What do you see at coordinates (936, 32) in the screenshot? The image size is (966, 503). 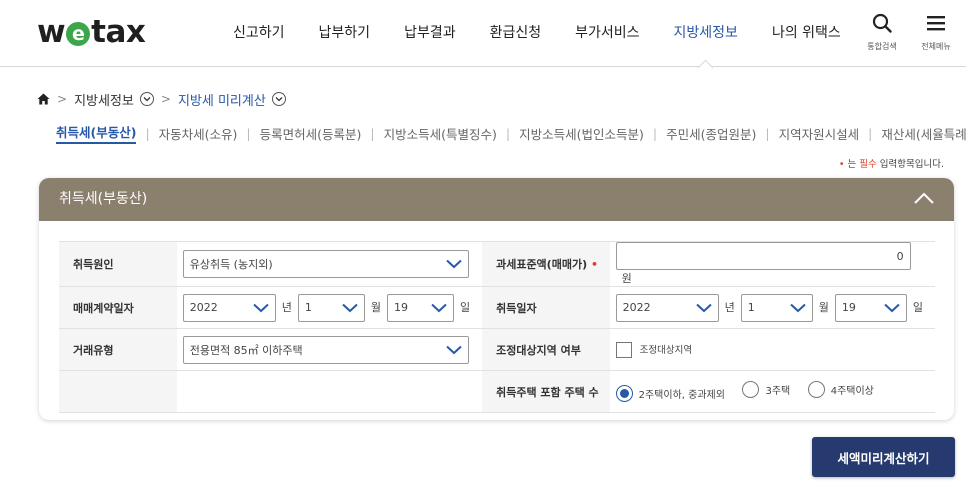 I see `all-menu-button: 전체메뉴` at bounding box center [936, 32].